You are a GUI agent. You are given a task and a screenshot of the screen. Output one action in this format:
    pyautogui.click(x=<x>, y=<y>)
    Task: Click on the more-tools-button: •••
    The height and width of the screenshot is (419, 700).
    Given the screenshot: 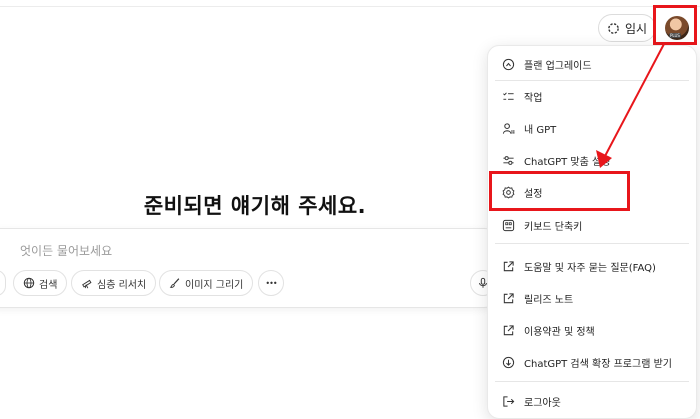 What is the action you would take?
    pyautogui.click(x=271, y=283)
    